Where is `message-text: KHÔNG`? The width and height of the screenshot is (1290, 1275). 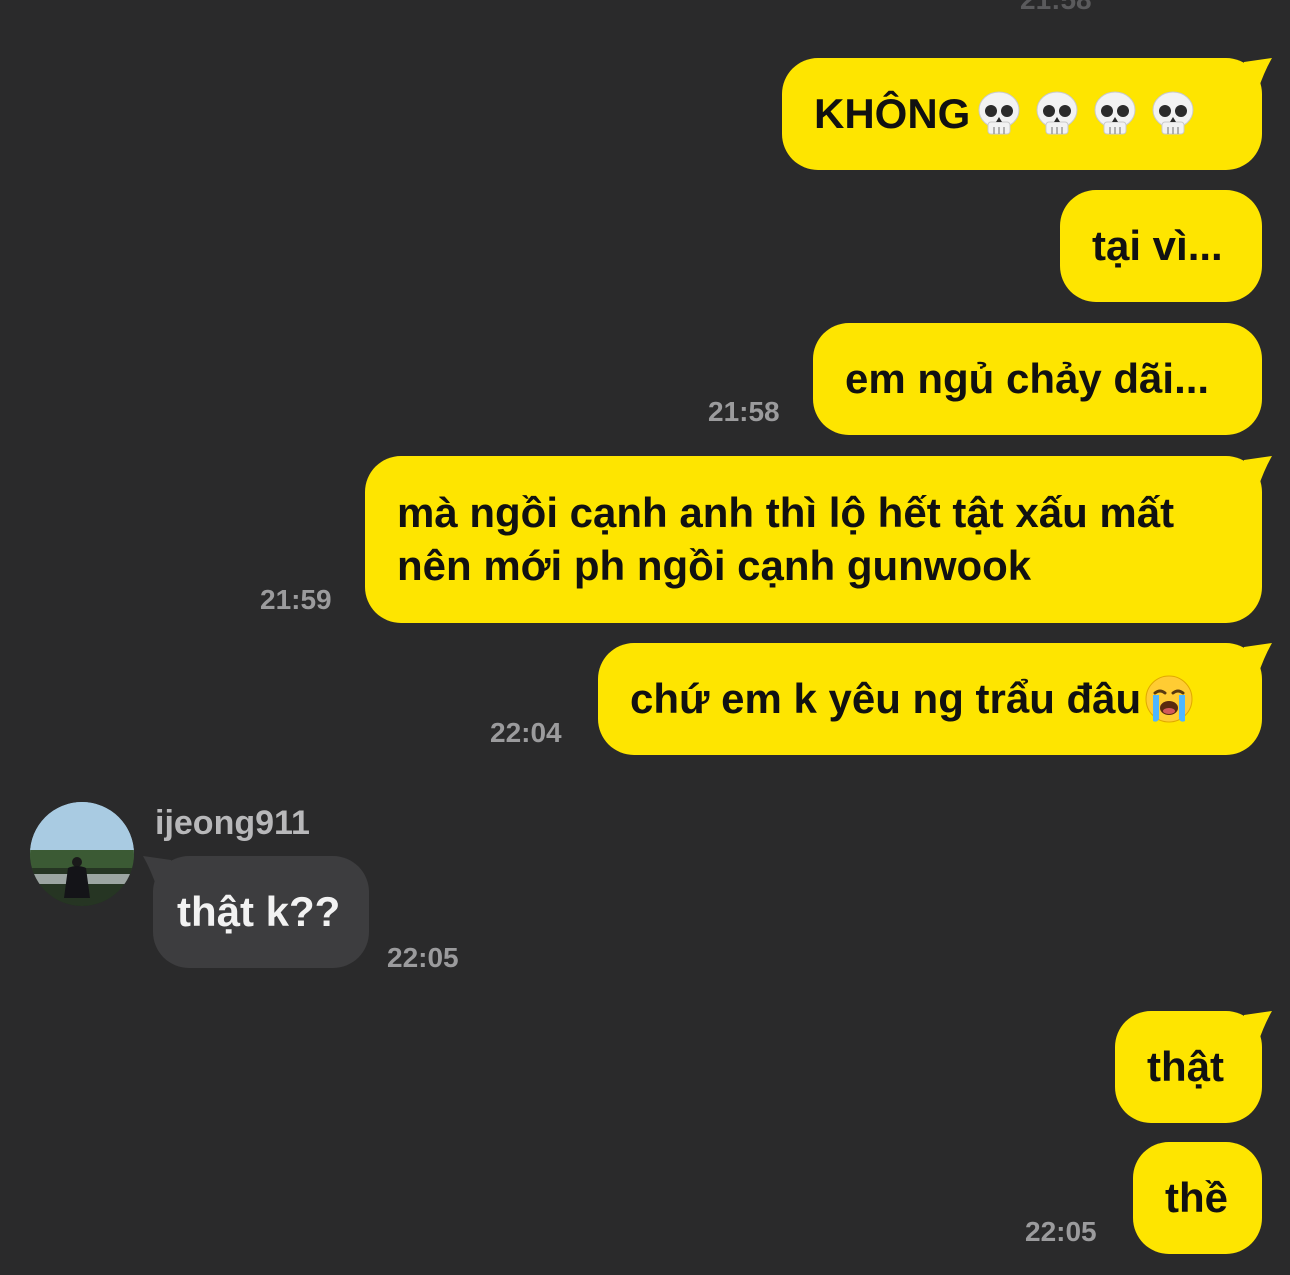 message-text: KHÔNG is located at coordinates (892, 113).